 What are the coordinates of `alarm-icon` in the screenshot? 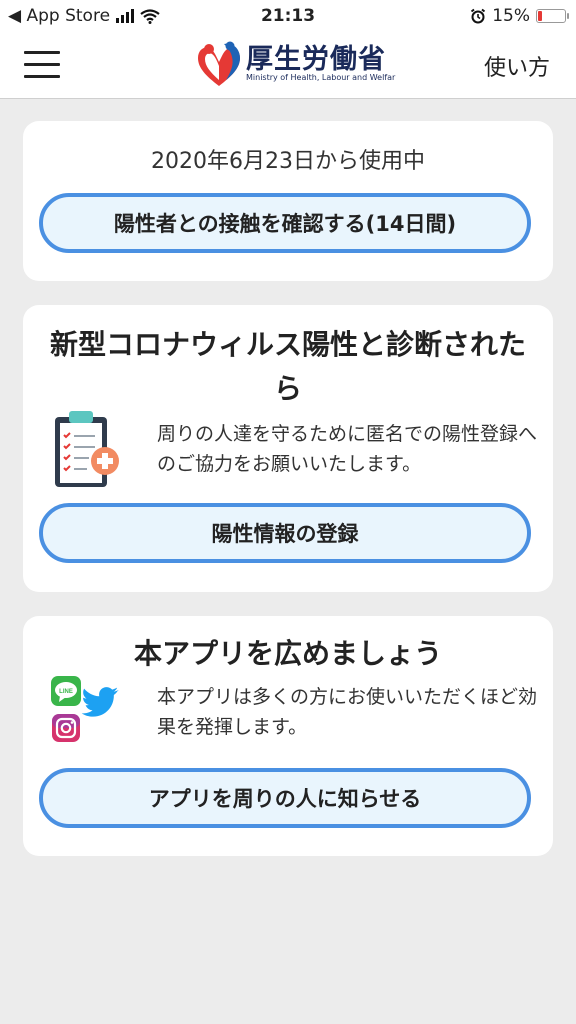 It's located at (478, 16).